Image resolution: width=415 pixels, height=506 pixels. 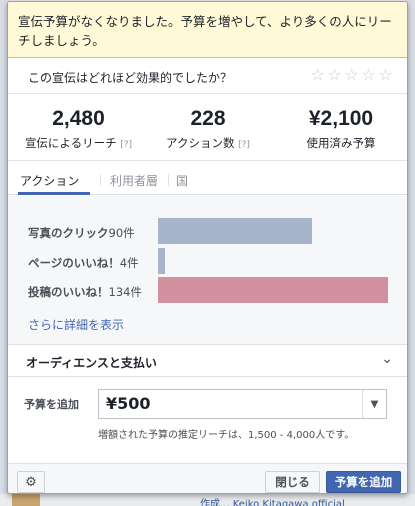 I want to click on bar-page-likes, so click(x=161, y=261).